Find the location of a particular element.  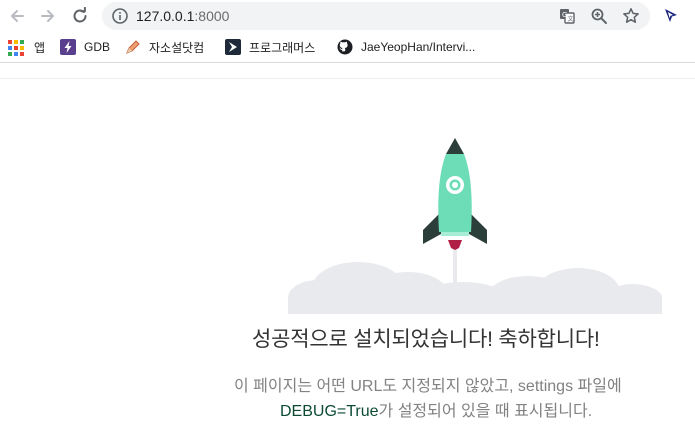

description-line-2-rest: 가 설정되어 있을 때 표시됩니다. is located at coordinates (485, 411).